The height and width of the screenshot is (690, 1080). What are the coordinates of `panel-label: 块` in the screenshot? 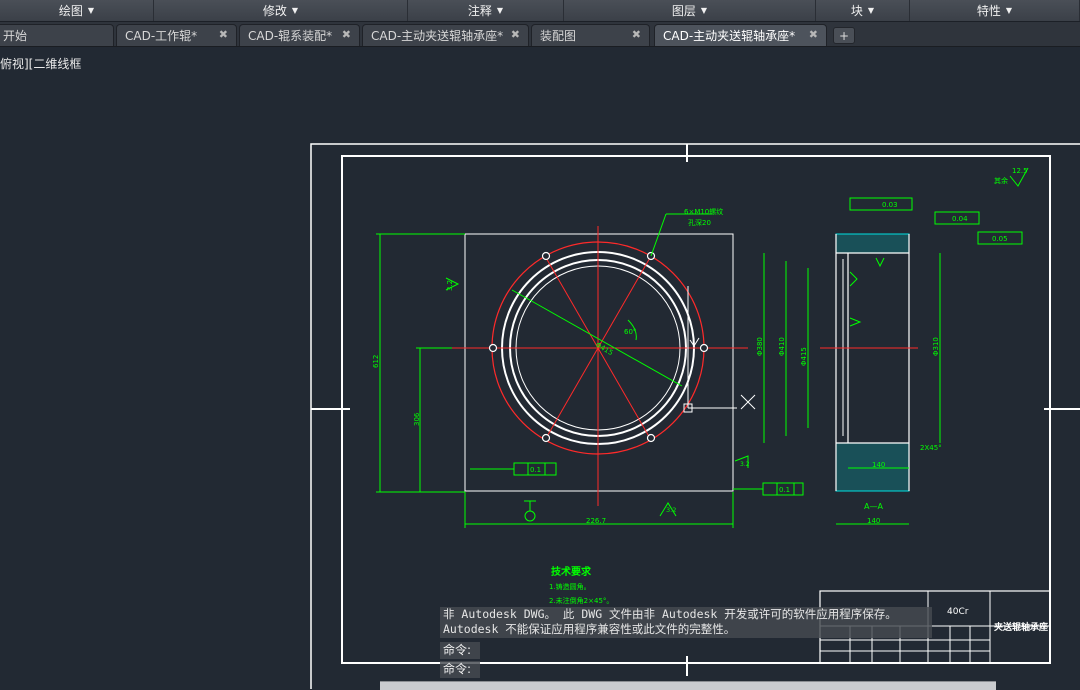 It's located at (856, 11).